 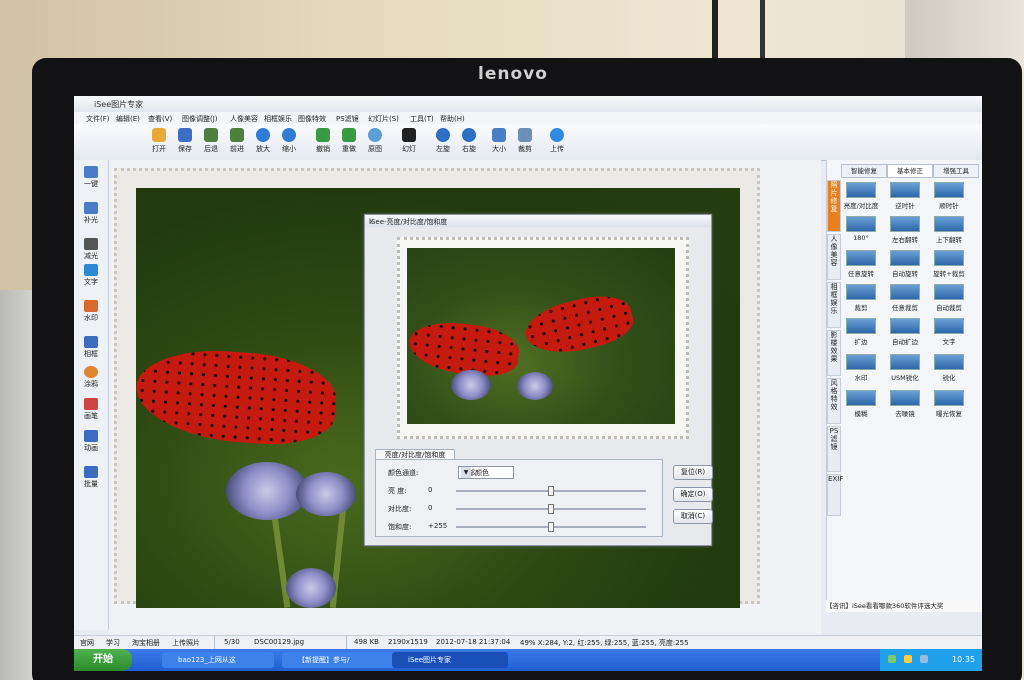 I want to click on tool-rotate-crop: 旋转+裁剪, so click(x=949, y=264).